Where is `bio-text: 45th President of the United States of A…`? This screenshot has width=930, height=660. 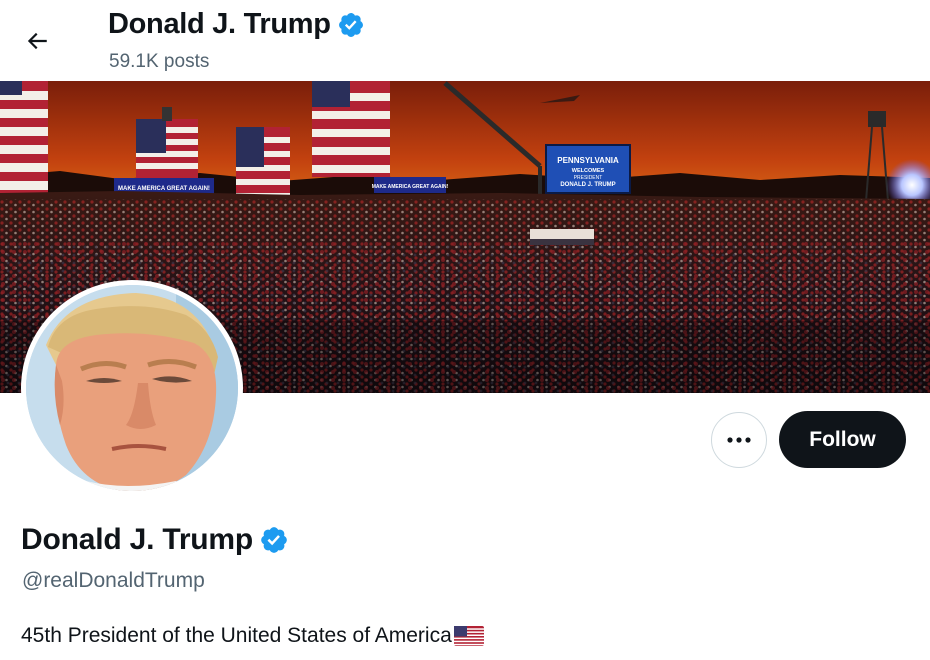 bio-text: 45th President of the United States of A… is located at coordinates (236, 635).